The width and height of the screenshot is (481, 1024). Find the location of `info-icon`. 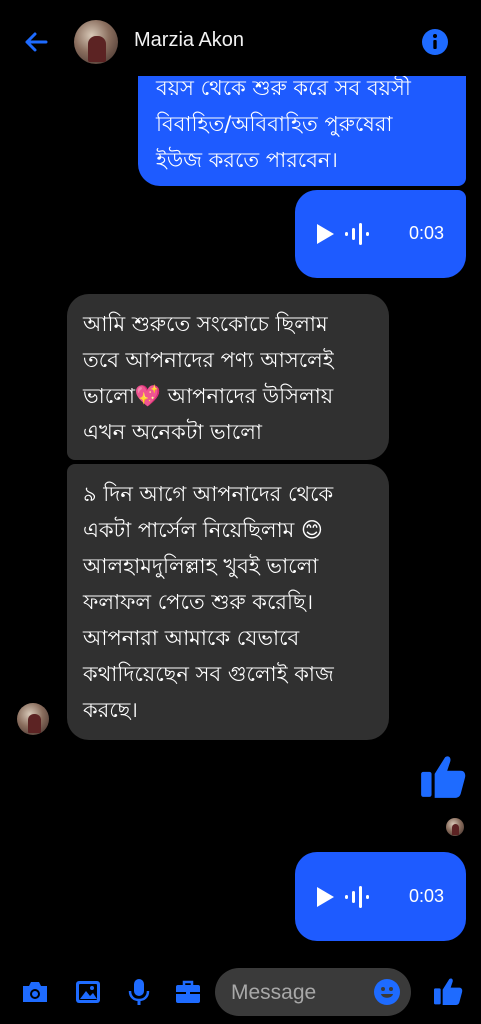

info-icon is located at coordinates (435, 42).